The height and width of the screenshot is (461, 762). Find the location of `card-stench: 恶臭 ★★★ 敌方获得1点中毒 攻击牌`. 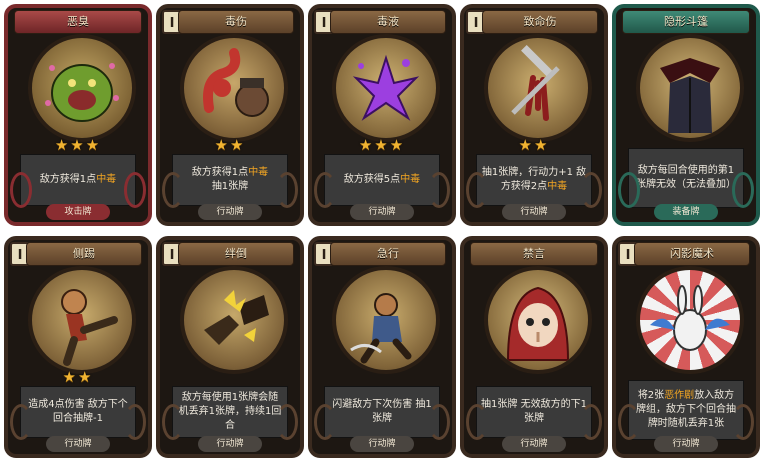

card-stench: 恶臭 ★★★ 敌方获得1点中毒 攻击牌 is located at coordinates (78, 115).